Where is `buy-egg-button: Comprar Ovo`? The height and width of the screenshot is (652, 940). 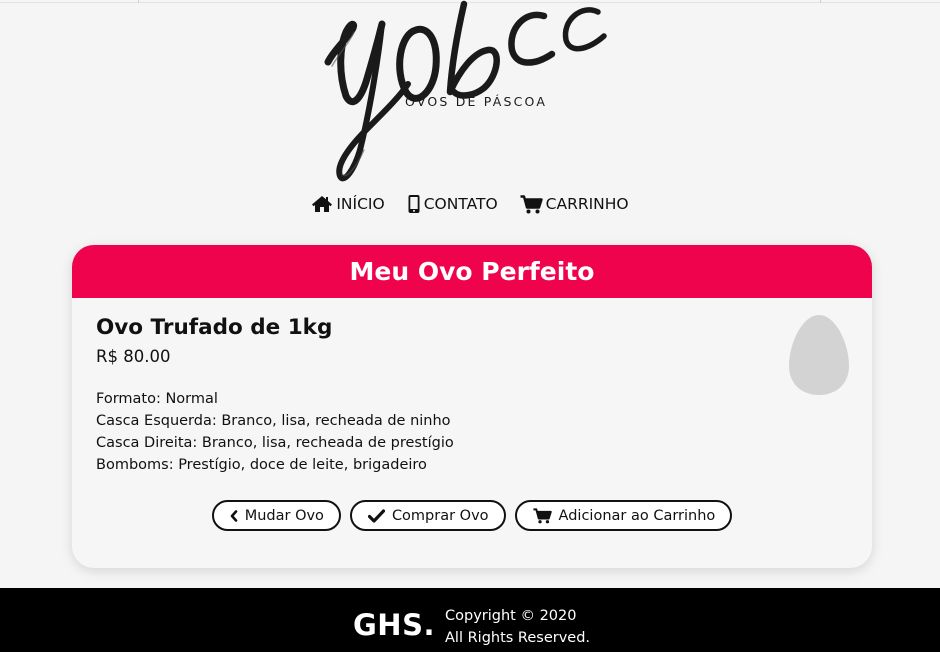 buy-egg-button: Comprar Ovo is located at coordinates (427, 515).